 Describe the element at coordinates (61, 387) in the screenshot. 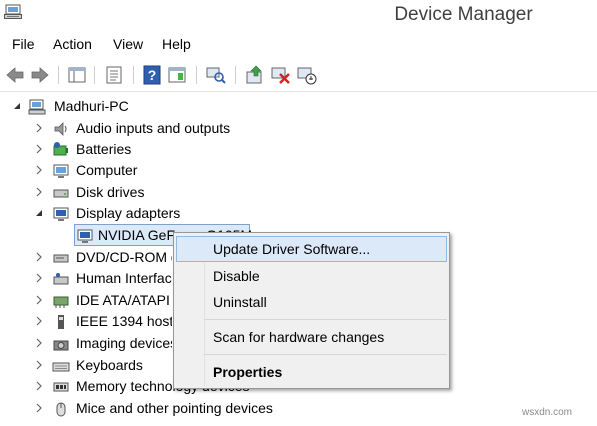

I see `memory-icon` at that location.